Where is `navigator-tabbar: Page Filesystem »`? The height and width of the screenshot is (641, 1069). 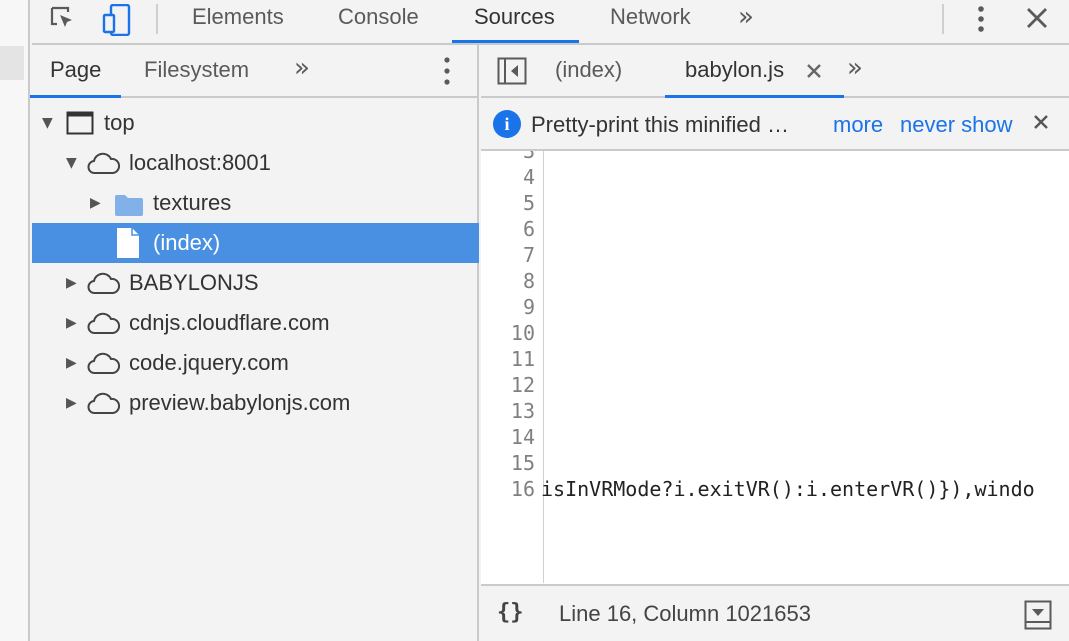
navigator-tabbar: Page Filesystem » is located at coordinates (253, 71).